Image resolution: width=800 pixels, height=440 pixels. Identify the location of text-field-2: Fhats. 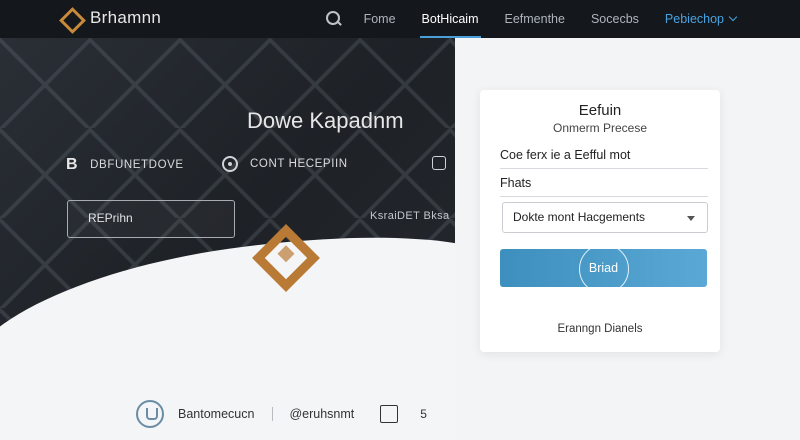
(604, 186).